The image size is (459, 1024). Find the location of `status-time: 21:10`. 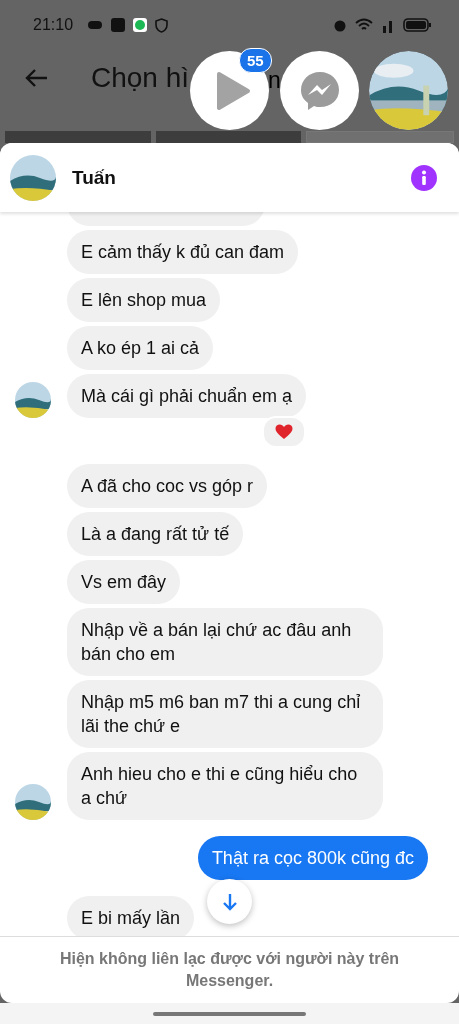

status-time: 21:10 is located at coordinates (53, 25).